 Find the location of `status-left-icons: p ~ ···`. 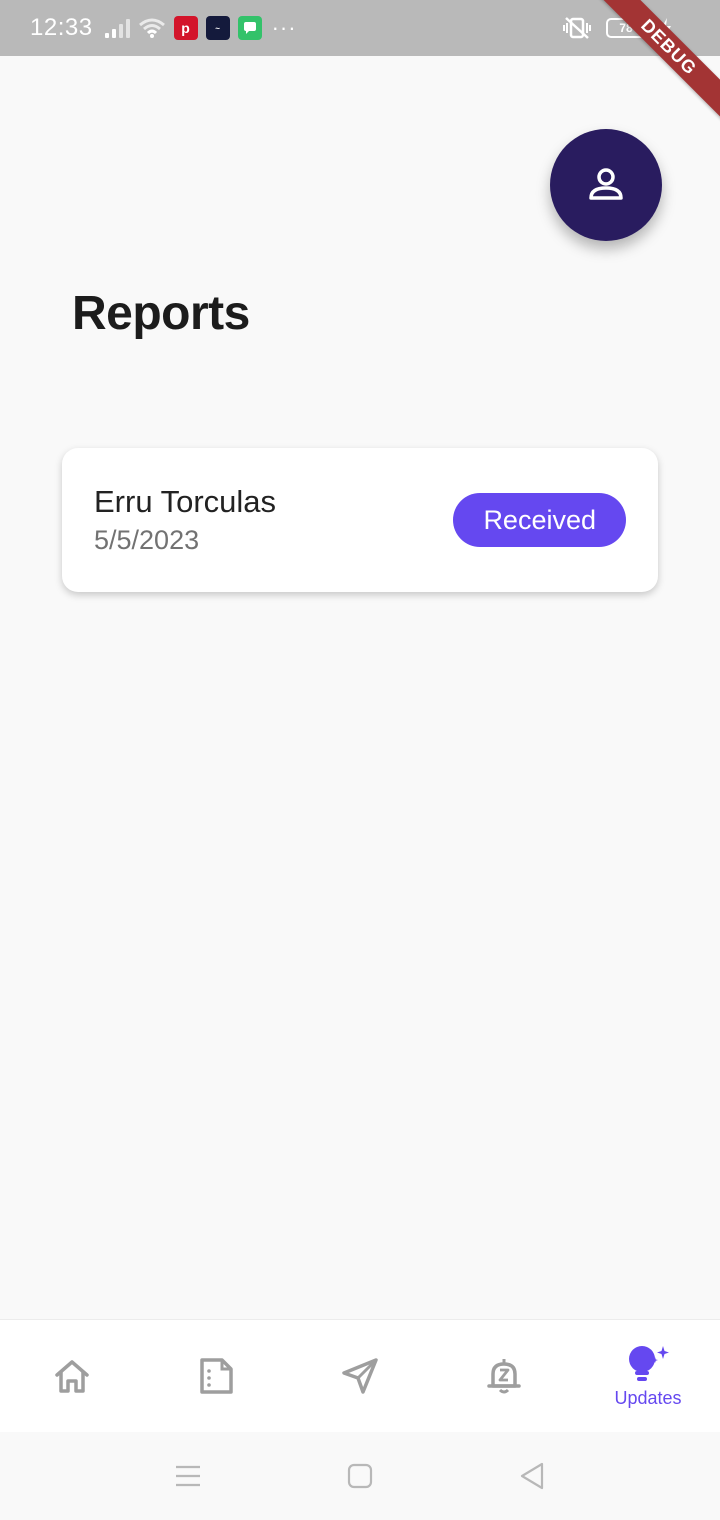

status-left-icons: p ~ ··· is located at coordinates (200, 28).